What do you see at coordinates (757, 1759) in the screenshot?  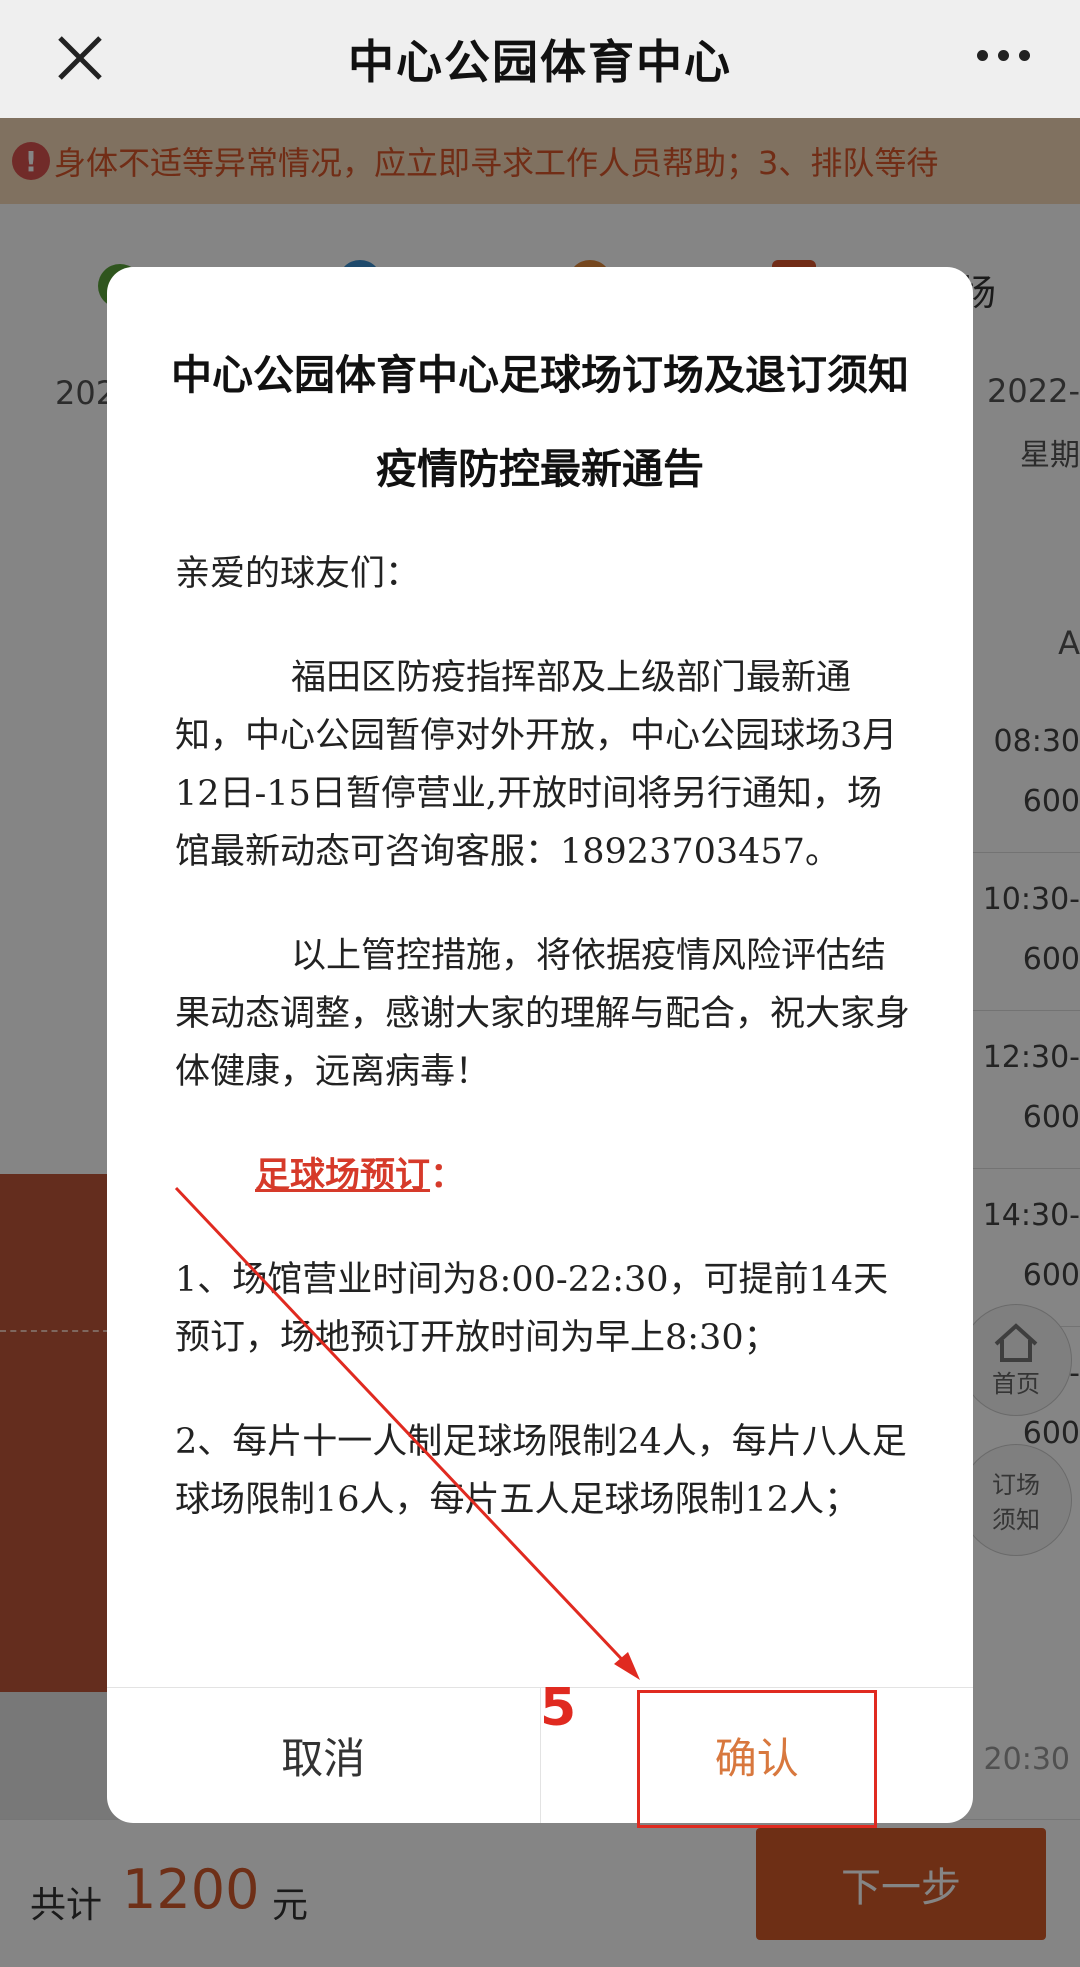 I see `highlight-box` at bounding box center [757, 1759].